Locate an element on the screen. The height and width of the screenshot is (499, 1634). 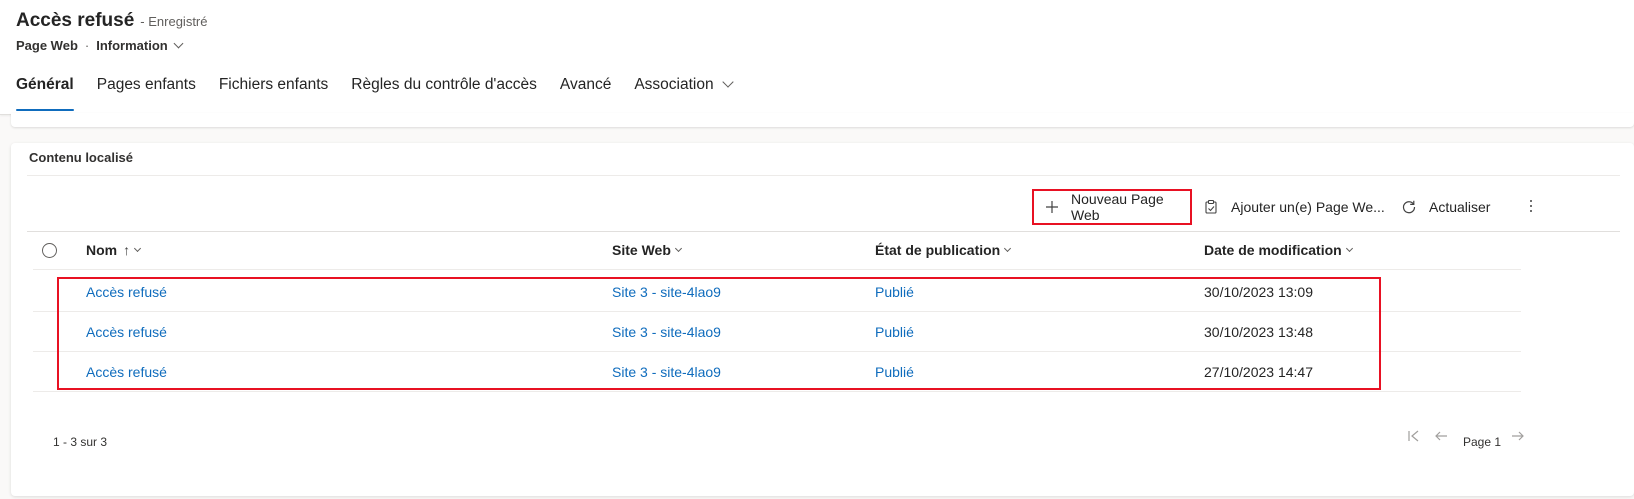
tab-label: Association is located at coordinates (674, 84).